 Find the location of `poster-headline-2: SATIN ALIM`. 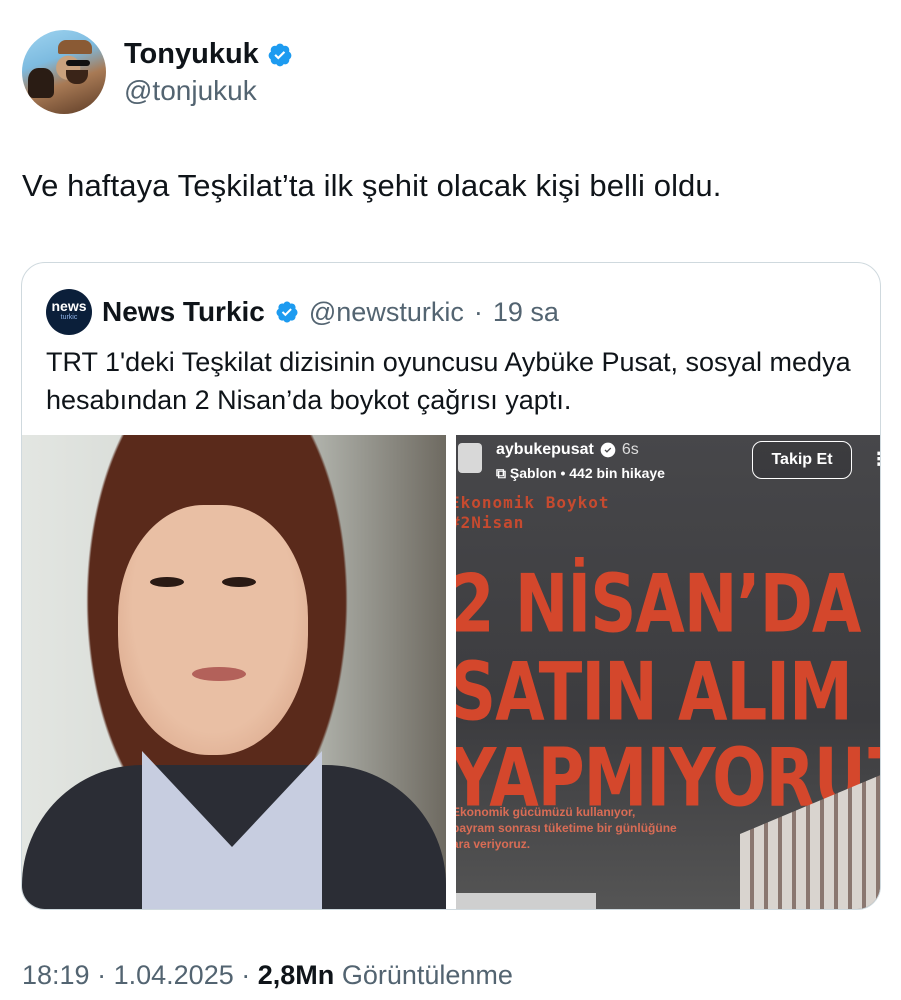

poster-headline-2: SATIN ALIM is located at coordinates (654, 693).